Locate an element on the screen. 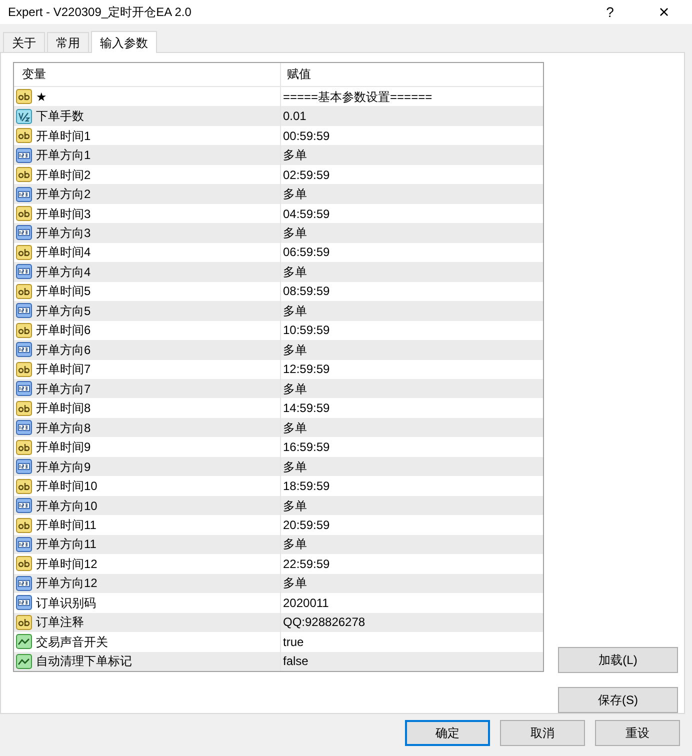 Image resolution: width=692 pixels, height=756 pixels. parameter-value: false is located at coordinates (295, 661).